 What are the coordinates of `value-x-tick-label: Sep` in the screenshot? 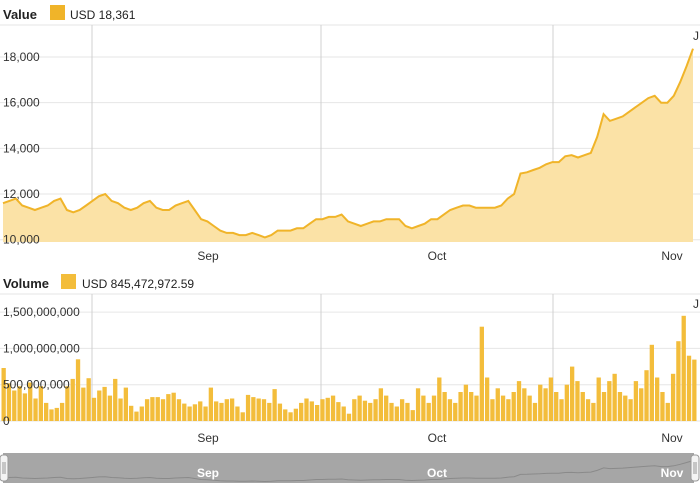 It's located at (208, 256).